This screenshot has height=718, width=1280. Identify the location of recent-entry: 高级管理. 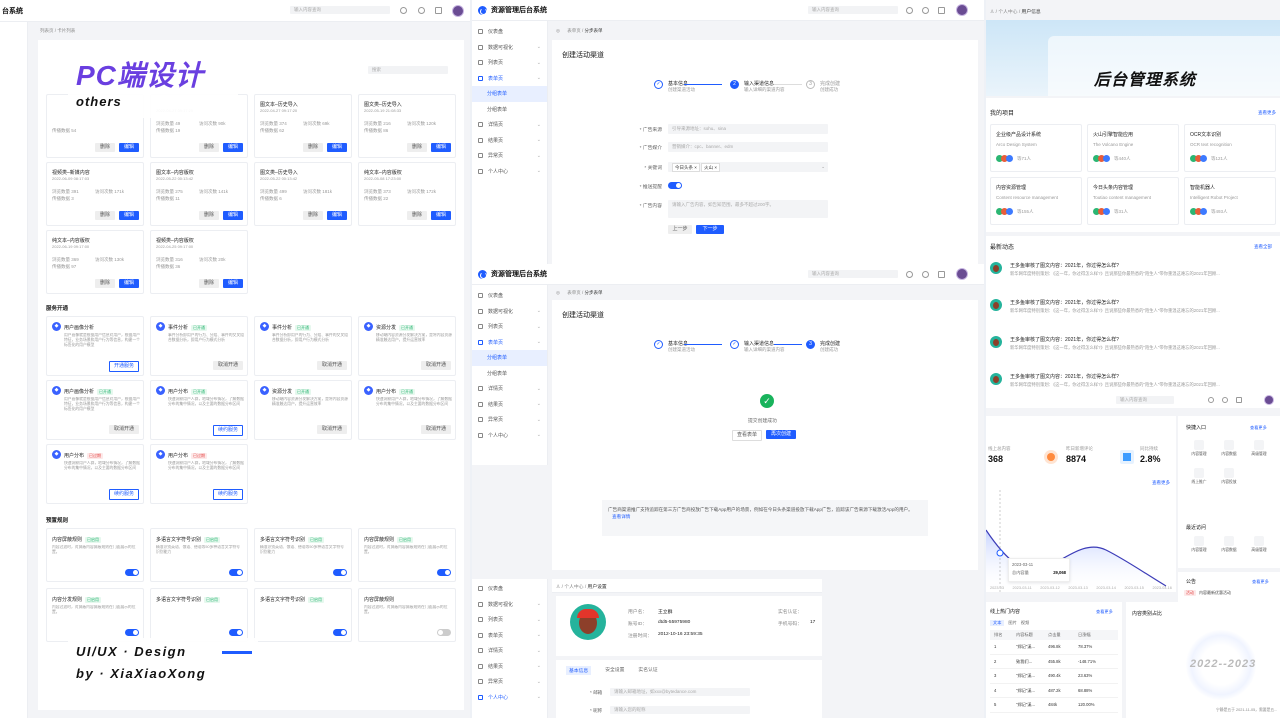
(1259, 544).